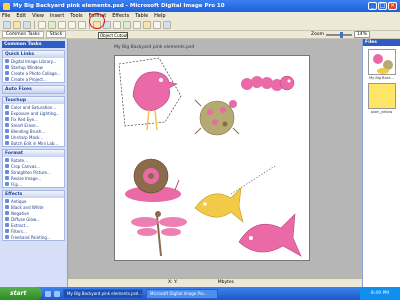 The height and width of the screenshot is (300, 400). What do you see at coordinates (120, 16) in the screenshot?
I see `menu-effects: Effects` at bounding box center [120, 16].